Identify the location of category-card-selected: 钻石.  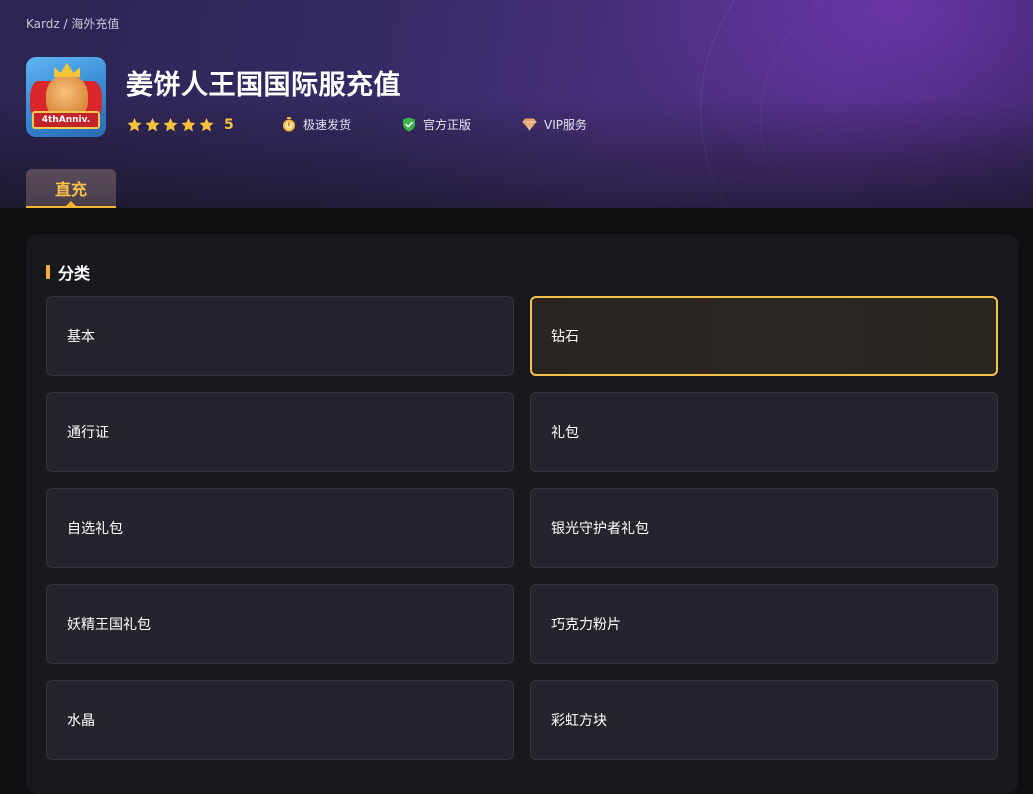
(764, 336).